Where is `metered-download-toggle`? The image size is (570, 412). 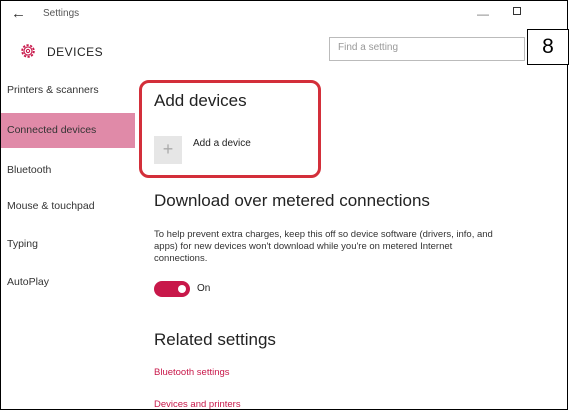 metered-download-toggle is located at coordinates (172, 289).